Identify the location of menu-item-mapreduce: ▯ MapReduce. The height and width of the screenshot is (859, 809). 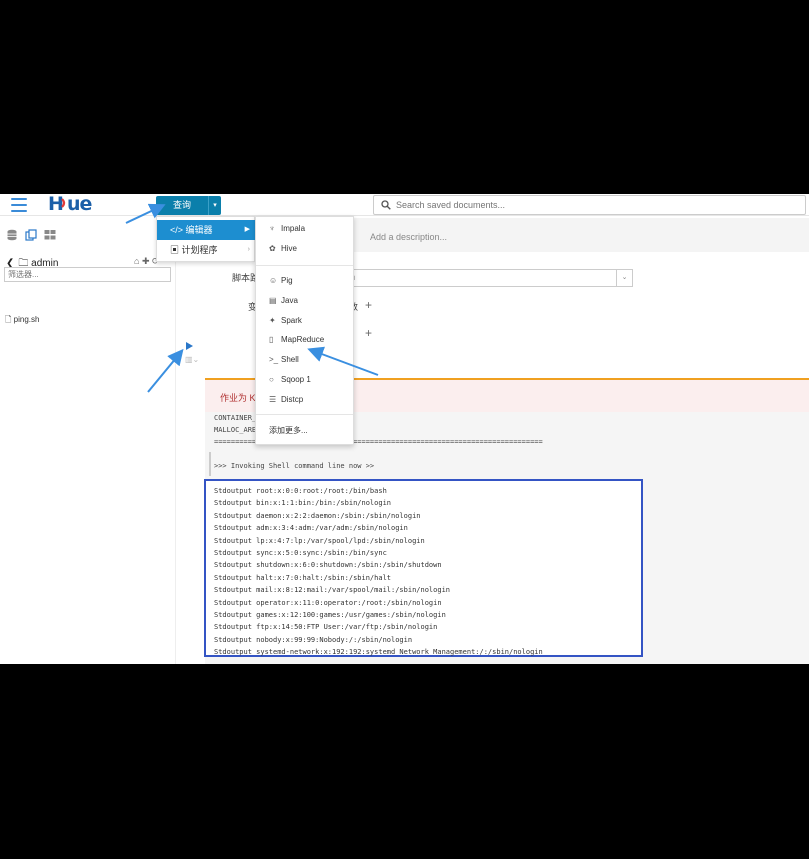
(304, 340).